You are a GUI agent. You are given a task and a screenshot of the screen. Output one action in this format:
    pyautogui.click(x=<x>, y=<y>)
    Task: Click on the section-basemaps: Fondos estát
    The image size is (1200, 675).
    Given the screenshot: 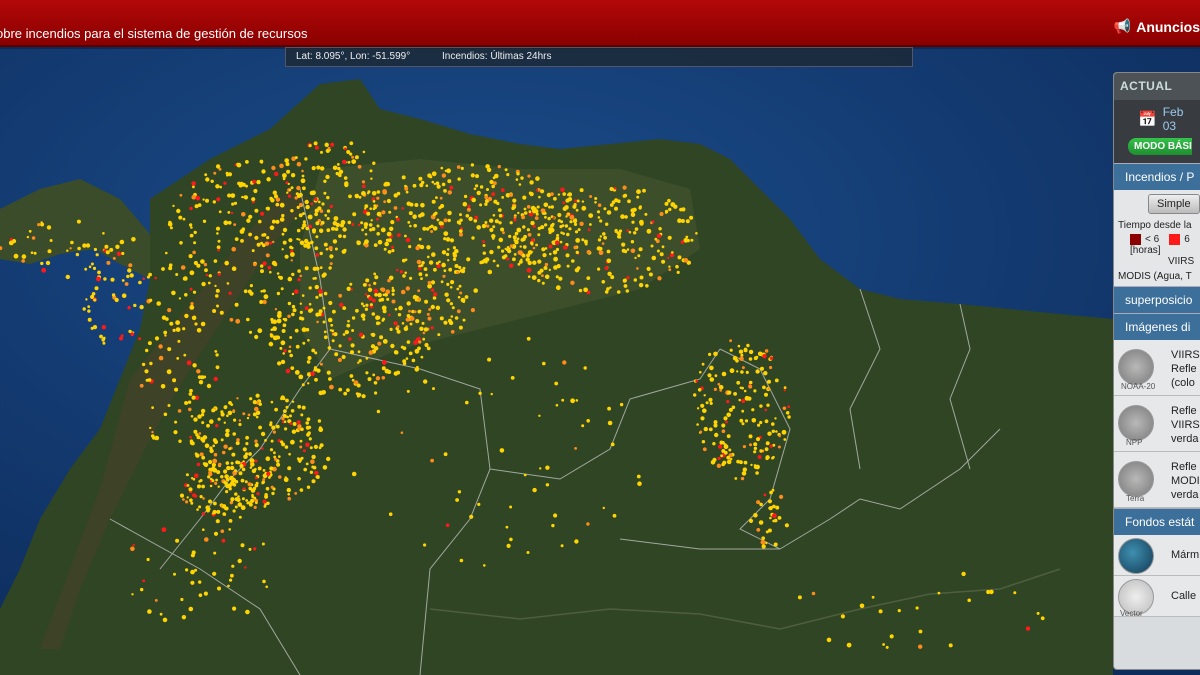 What is the action you would take?
    pyautogui.click(x=1157, y=521)
    